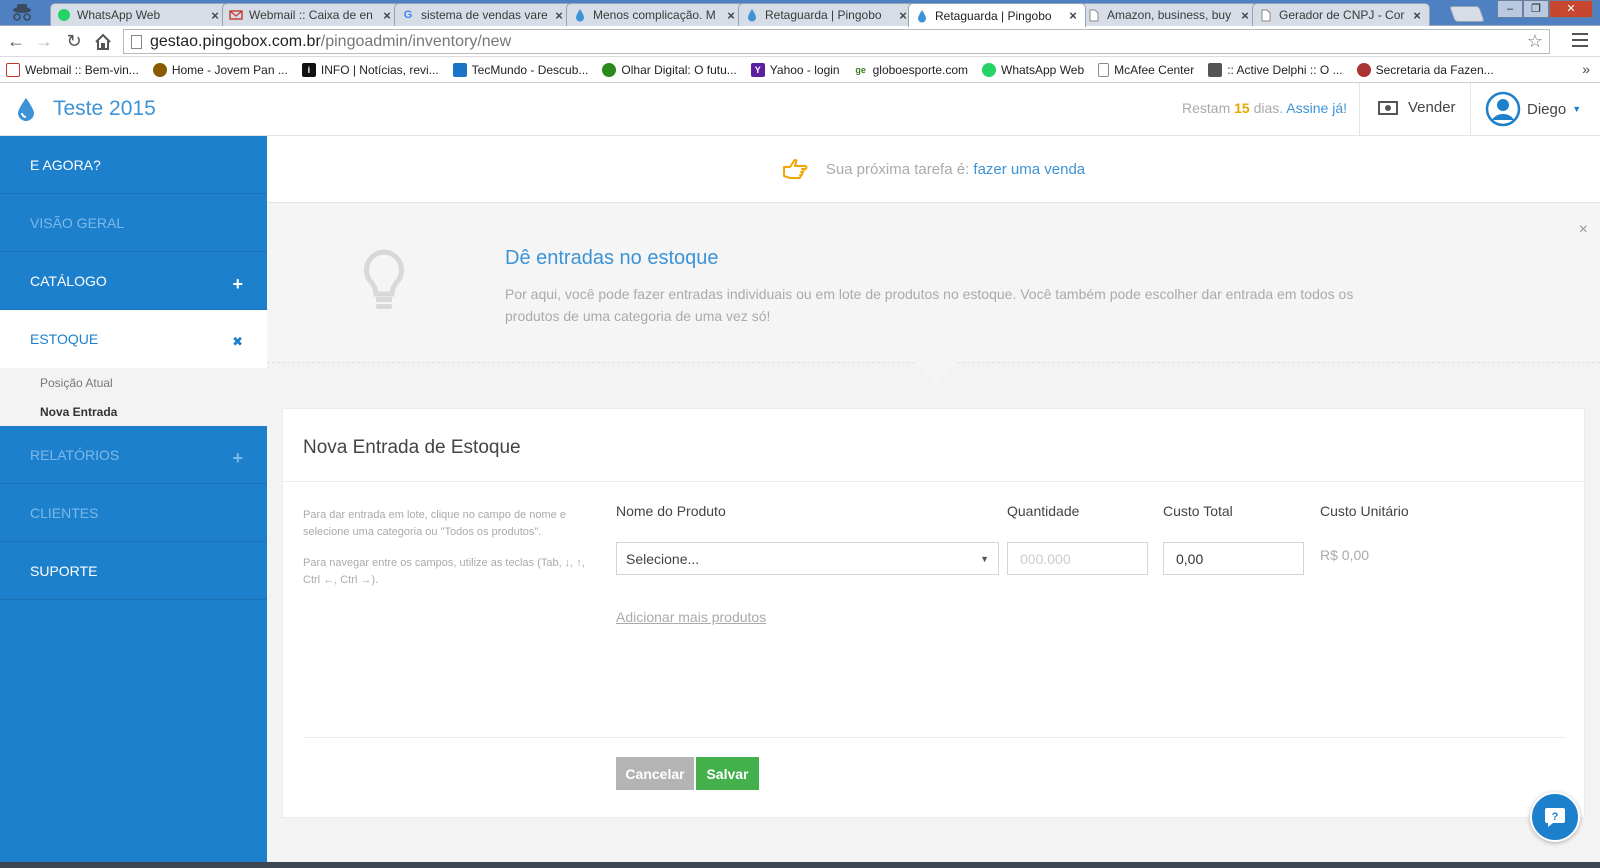 This screenshot has width=1600, height=868. I want to click on sidebar-submenu-estoque: Posição Atual Nova Entrada, so click(133, 397).